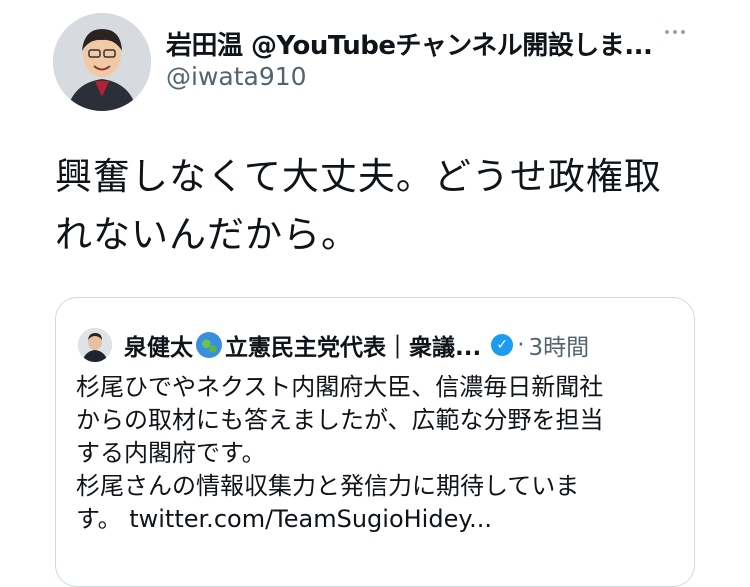 The image size is (750, 587). What do you see at coordinates (502, 345) in the screenshot?
I see `verified-badge-icon: ✓` at bounding box center [502, 345].